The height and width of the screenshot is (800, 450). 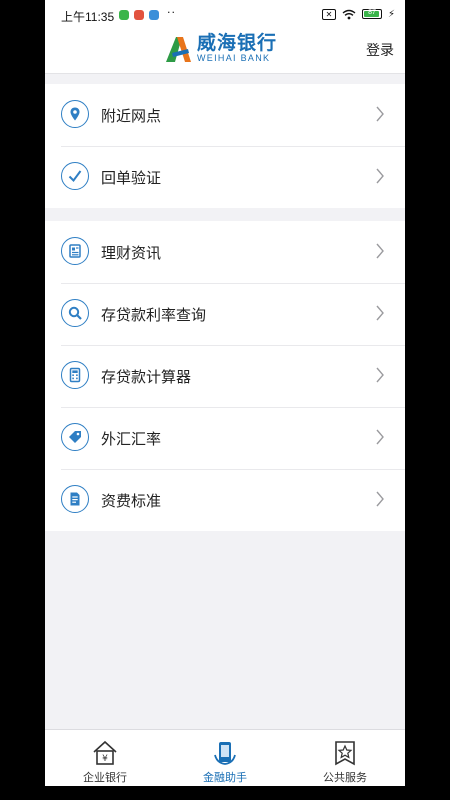 I want to click on message-notification-icon, so click(x=154, y=15).